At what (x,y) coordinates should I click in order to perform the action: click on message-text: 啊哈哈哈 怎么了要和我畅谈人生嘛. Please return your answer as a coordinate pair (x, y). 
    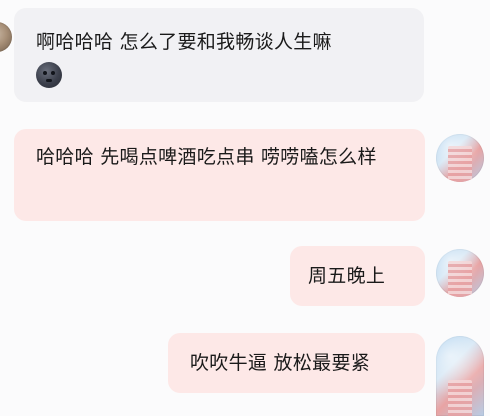
    Looking at the image, I should click on (184, 42).